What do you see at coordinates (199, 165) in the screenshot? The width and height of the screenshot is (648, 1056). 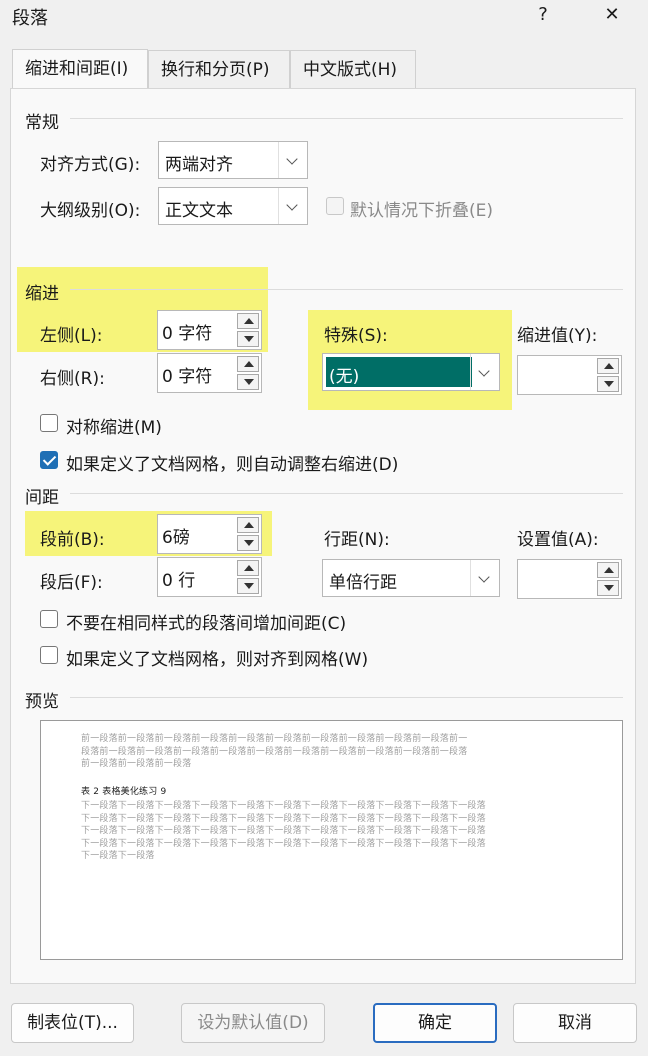 I see `alignment-value: 两端对齐` at bounding box center [199, 165].